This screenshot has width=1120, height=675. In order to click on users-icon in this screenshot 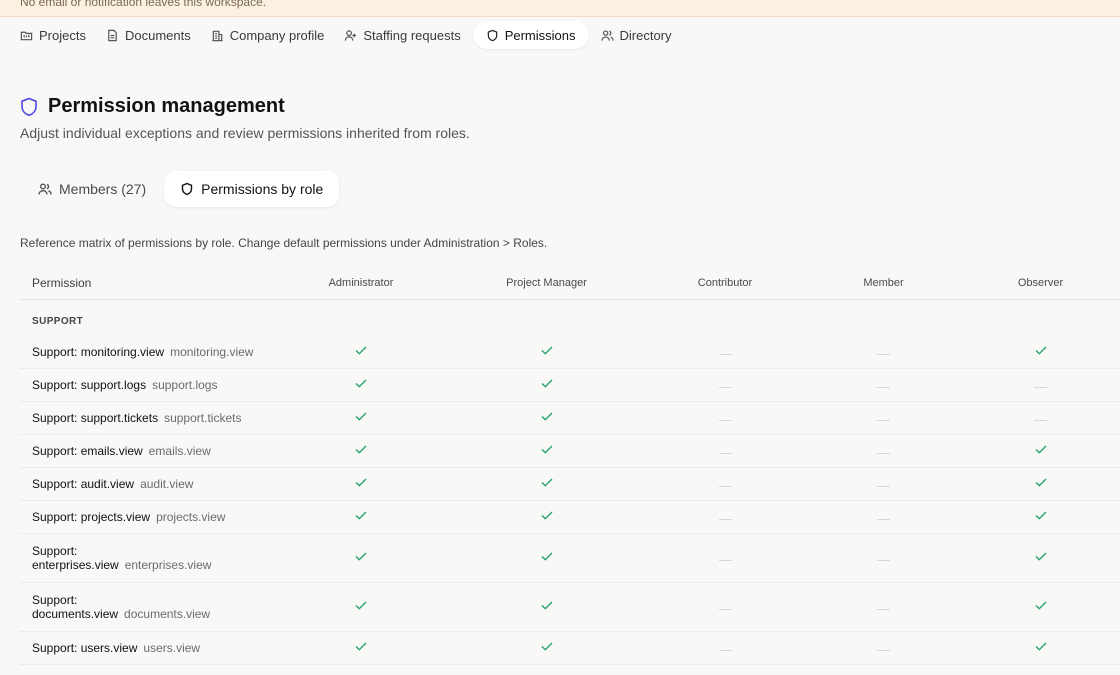, I will do `click(607, 35)`.